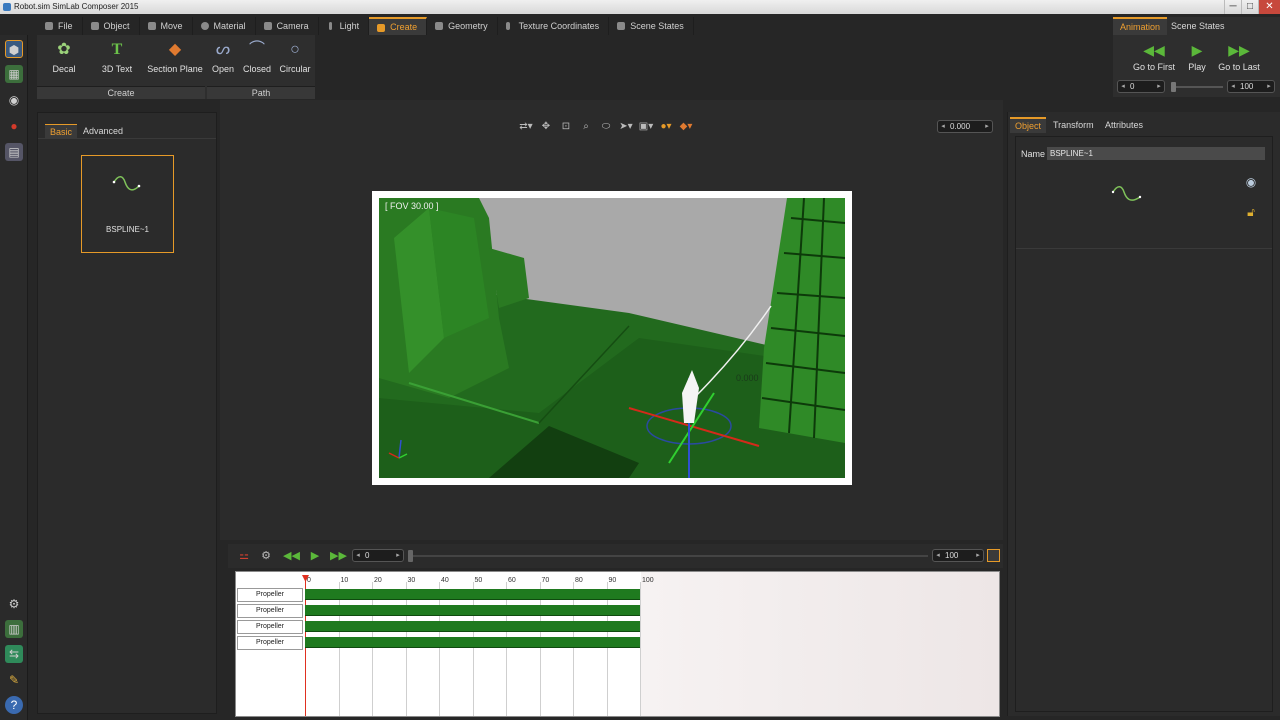  I want to click on convert-icon: ⇆, so click(14, 654).